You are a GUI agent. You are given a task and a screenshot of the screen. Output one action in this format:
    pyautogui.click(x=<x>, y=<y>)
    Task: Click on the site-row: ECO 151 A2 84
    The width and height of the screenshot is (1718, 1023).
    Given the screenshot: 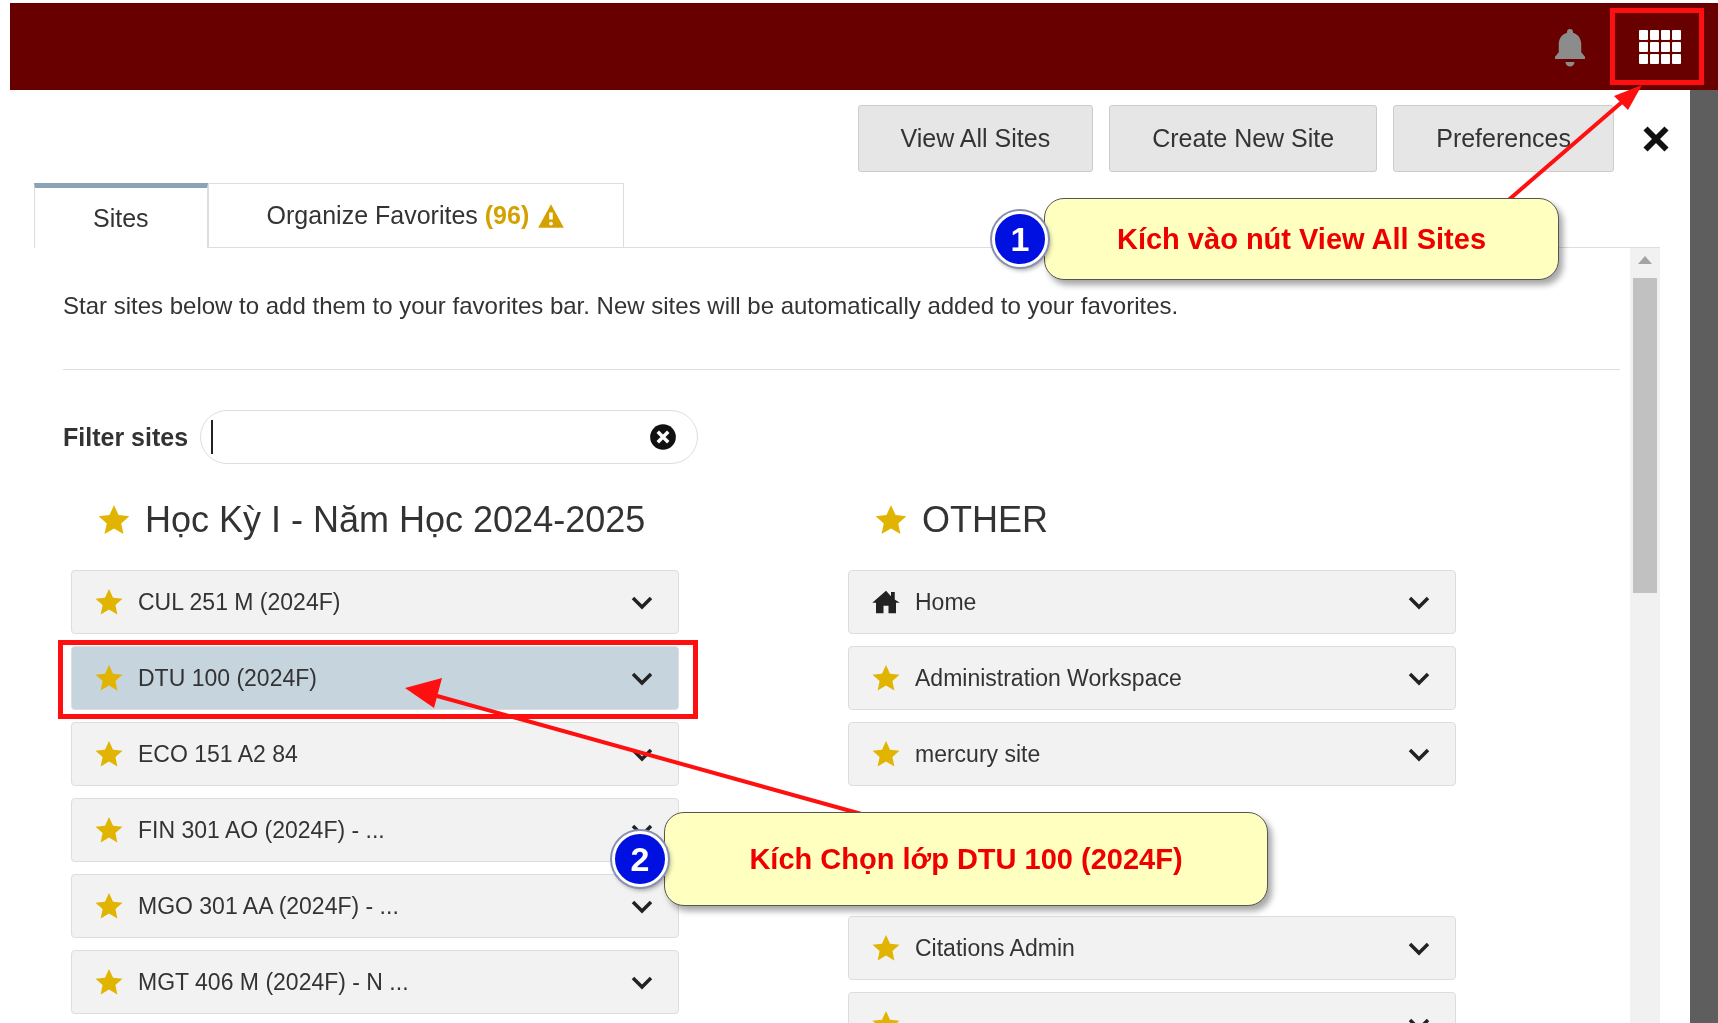 What is the action you would take?
    pyautogui.click(x=375, y=754)
    